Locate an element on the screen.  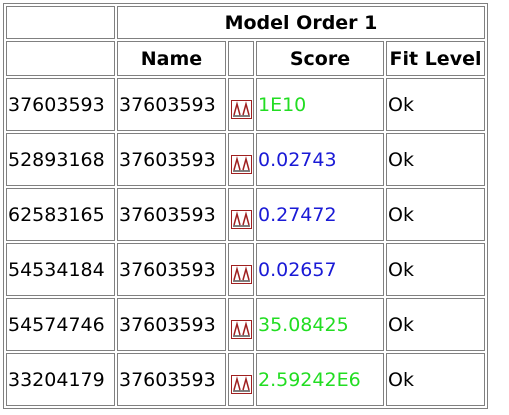
table-row: 37603593 37603593 1E10 Ok is located at coordinates (245, 104).